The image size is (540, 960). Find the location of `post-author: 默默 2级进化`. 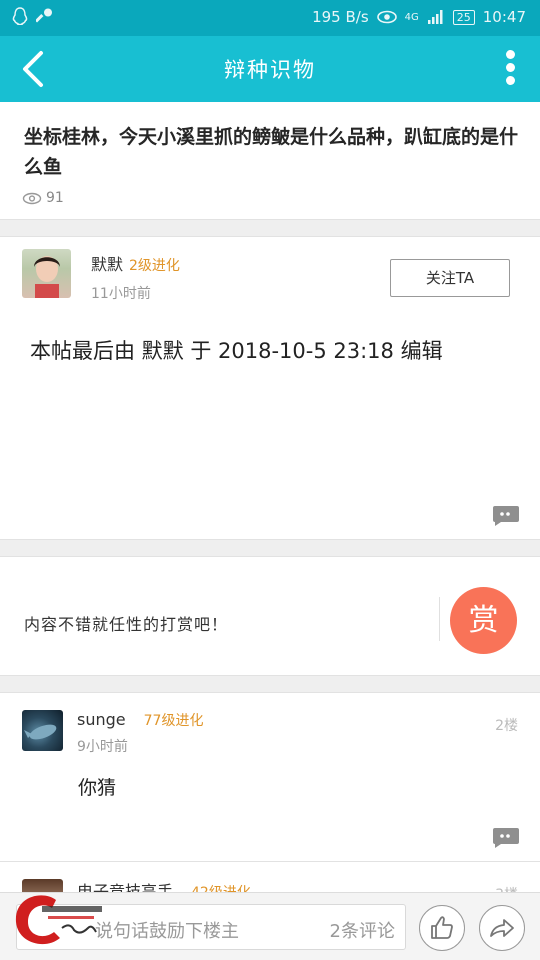

post-author: 默默 2级进化 is located at coordinates (135, 263).